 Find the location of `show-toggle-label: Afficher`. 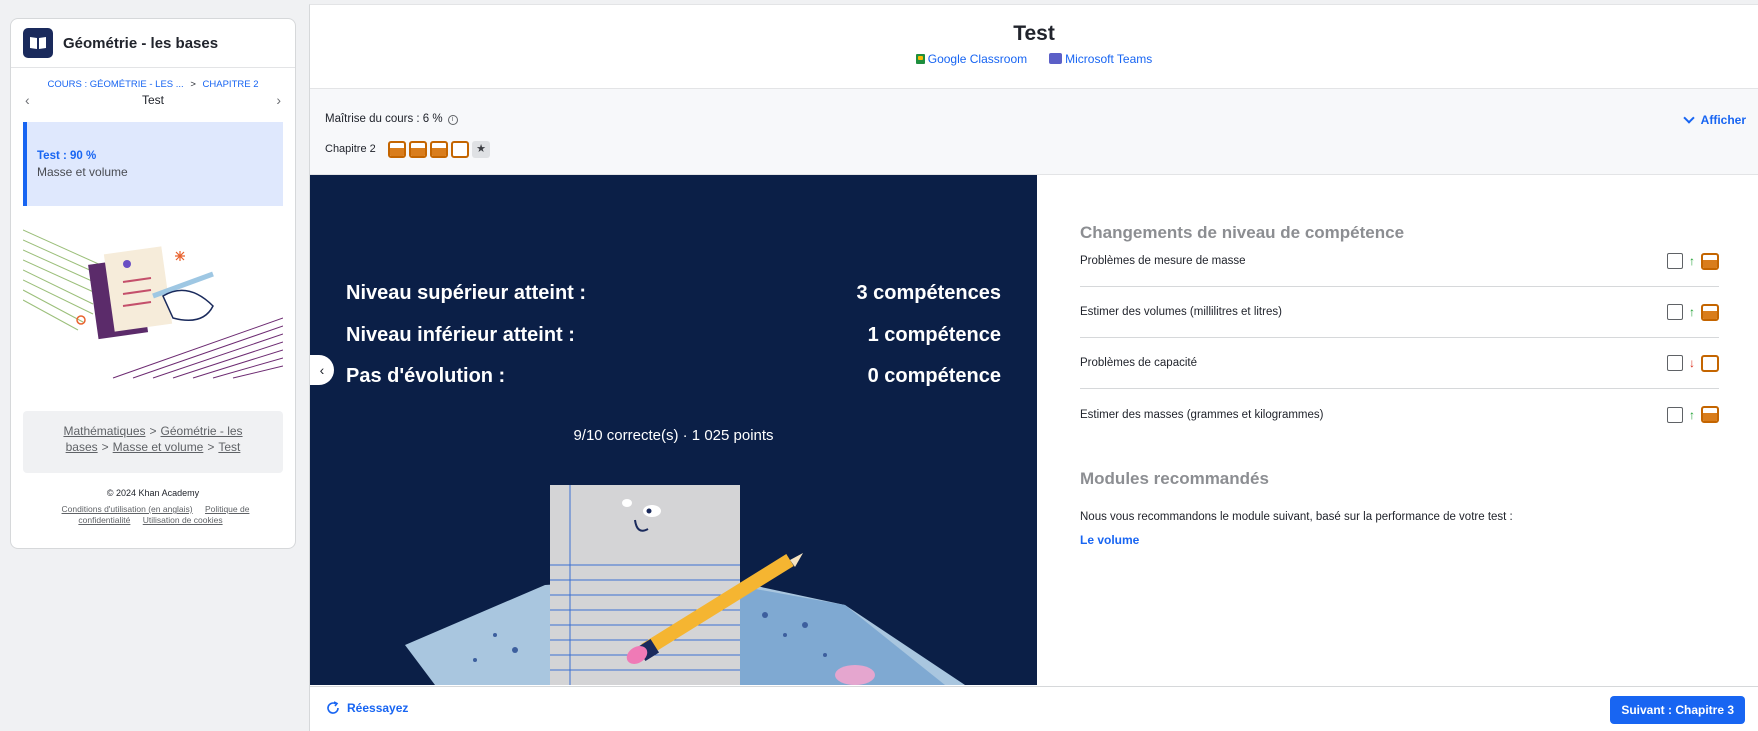

show-toggle-label: Afficher is located at coordinates (1723, 120).